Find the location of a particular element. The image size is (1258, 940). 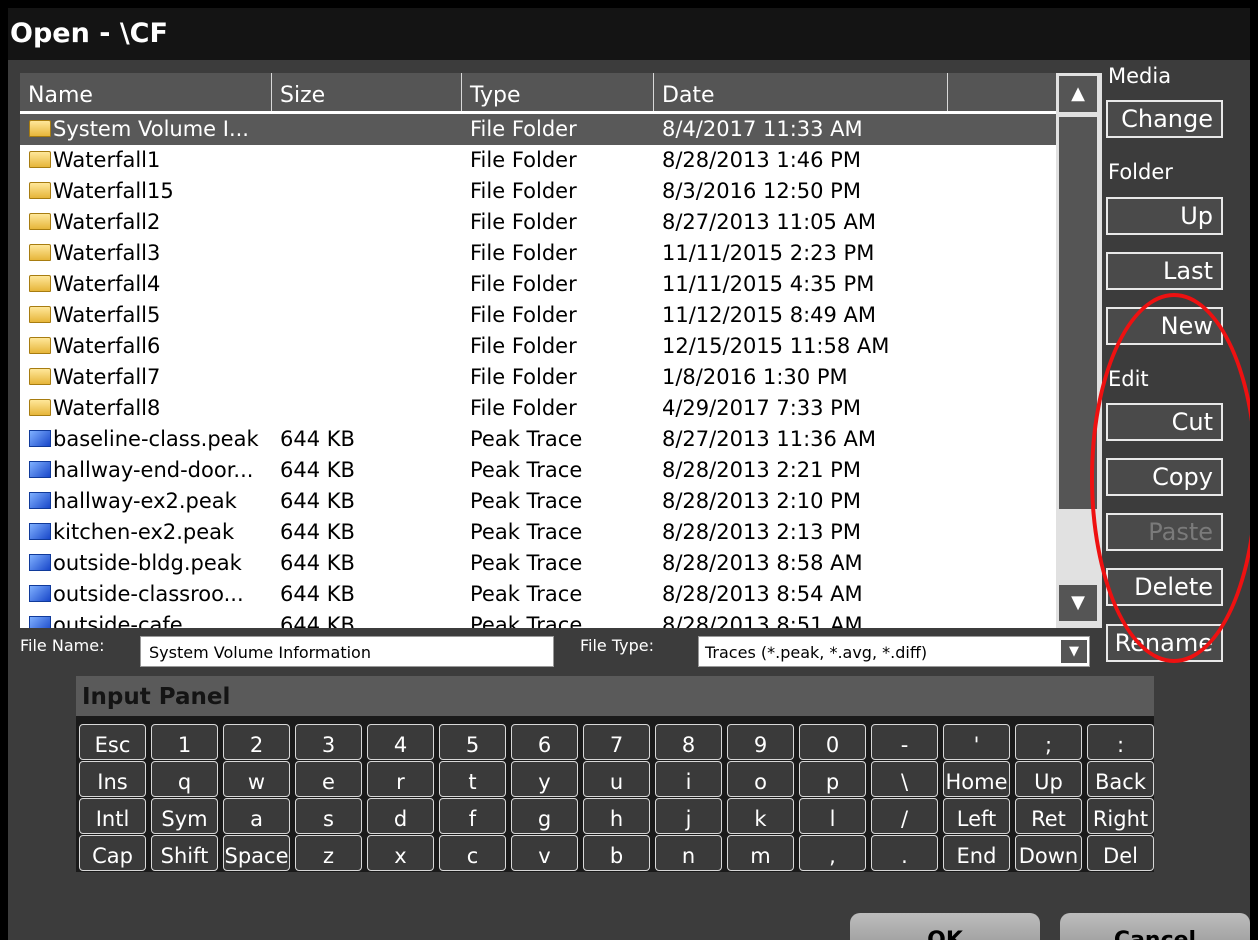

key-sym: Sym is located at coordinates (184, 816).